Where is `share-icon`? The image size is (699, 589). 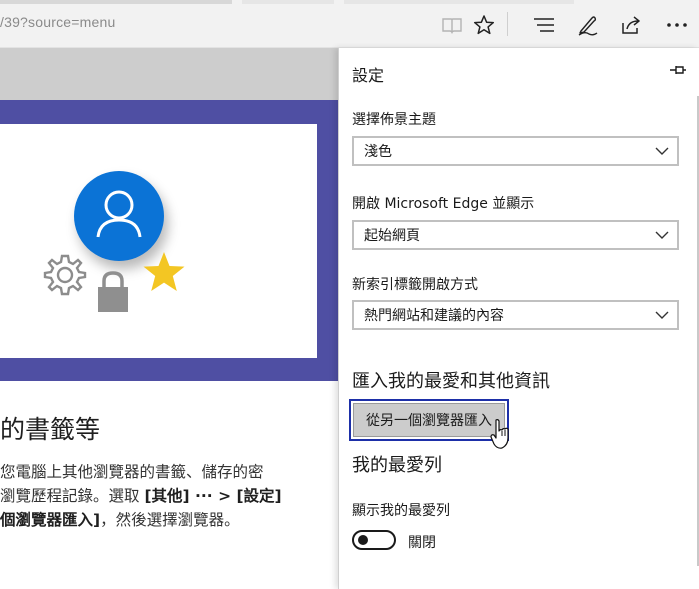 share-icon is located at coordinates (631, 25).